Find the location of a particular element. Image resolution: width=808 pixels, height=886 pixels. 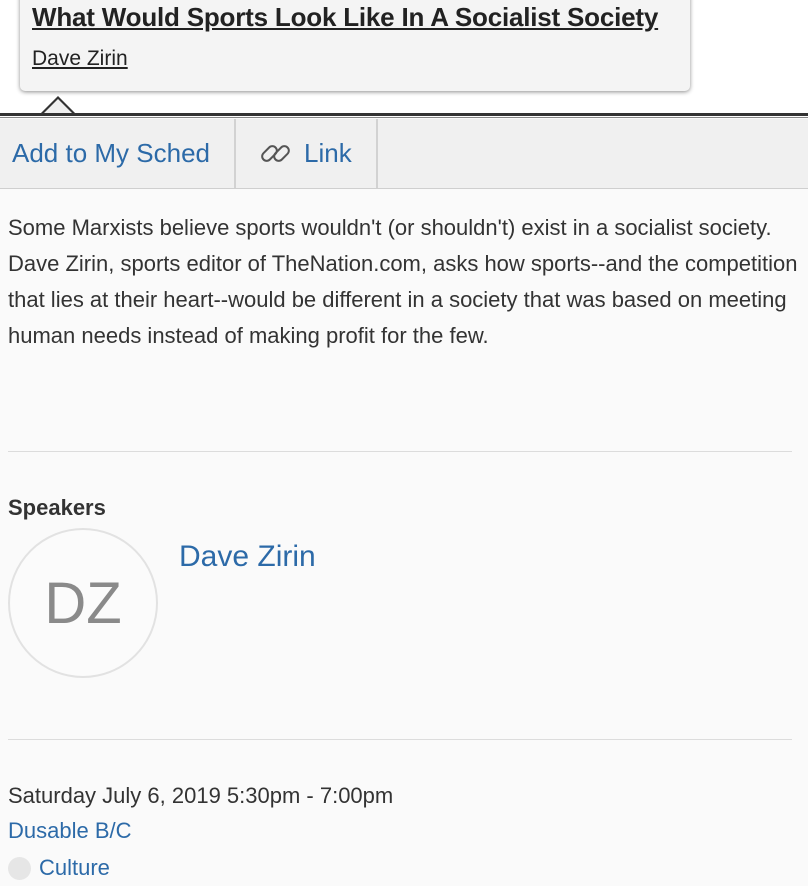

speaker-avatar: DZ is located at coordinates (83, 603).